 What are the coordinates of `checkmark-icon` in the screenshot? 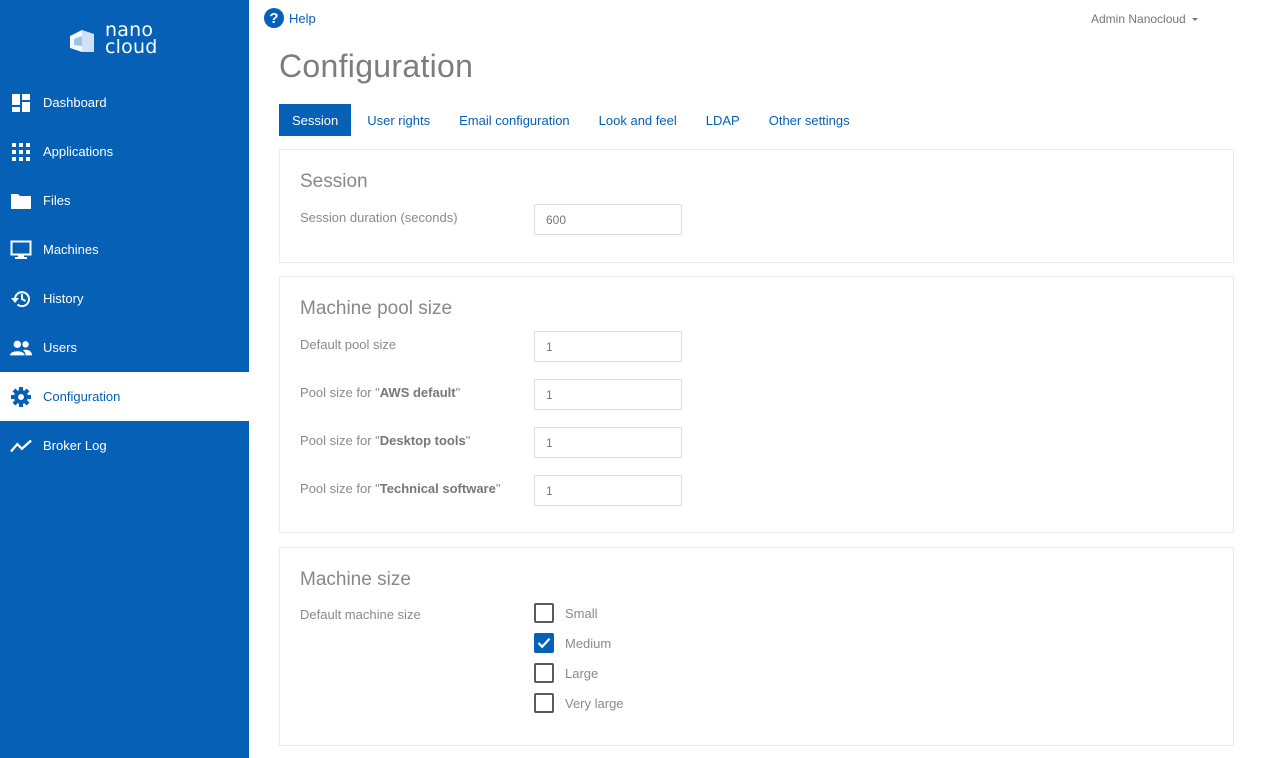 It's located at (544, 643).